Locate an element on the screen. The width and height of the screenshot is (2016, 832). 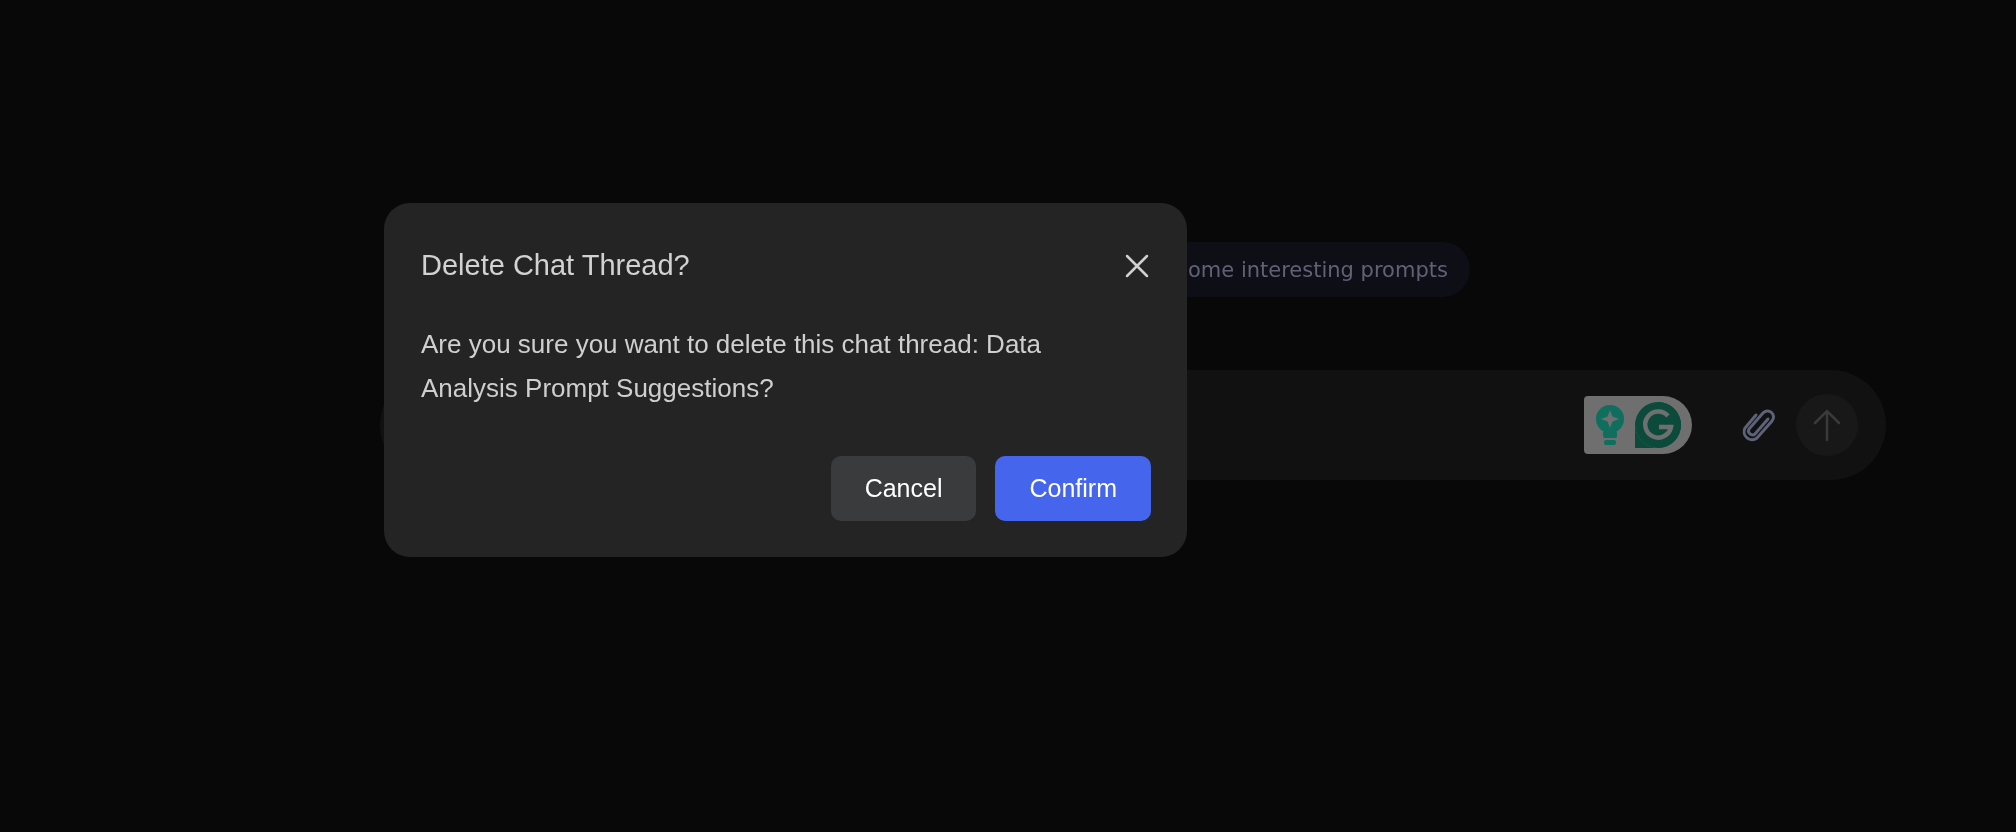
confirm-button: Confirm is located at coordinates (1073, 488).